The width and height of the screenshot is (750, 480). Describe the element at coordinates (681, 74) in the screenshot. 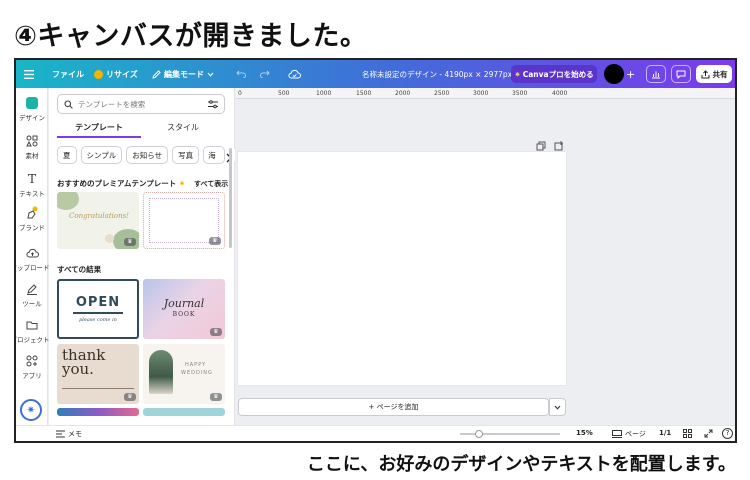

I see `comment-button` at that location.